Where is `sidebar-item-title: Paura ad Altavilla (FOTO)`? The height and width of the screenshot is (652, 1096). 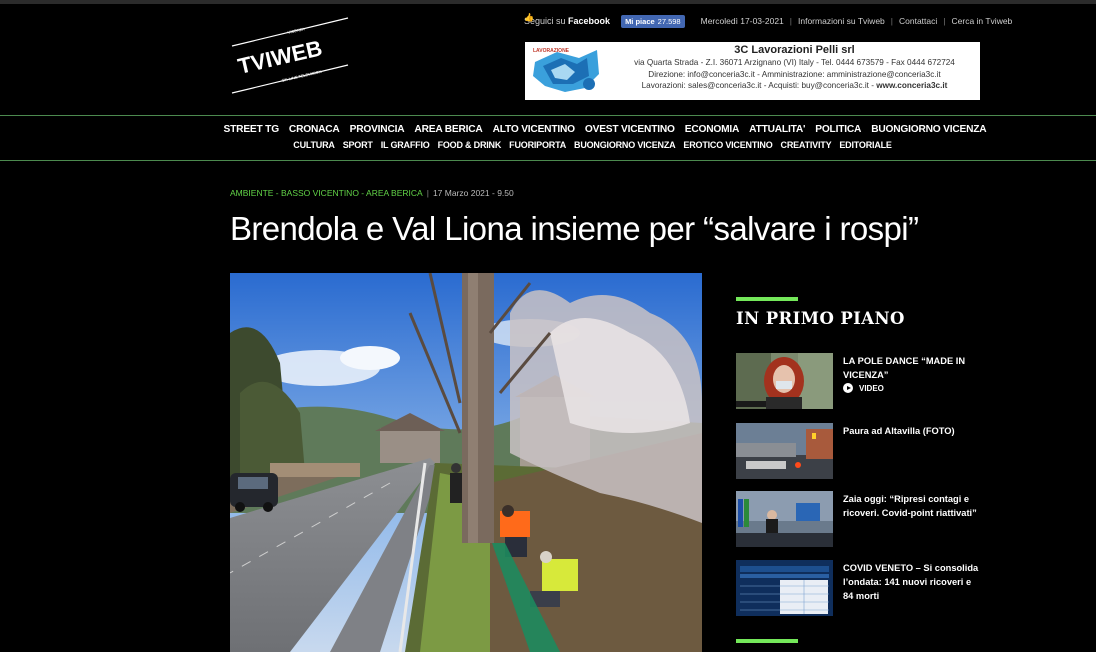 sidebar-item-title: Paura ad Altavilla (FOTO) is located at coordinates (899, 431).